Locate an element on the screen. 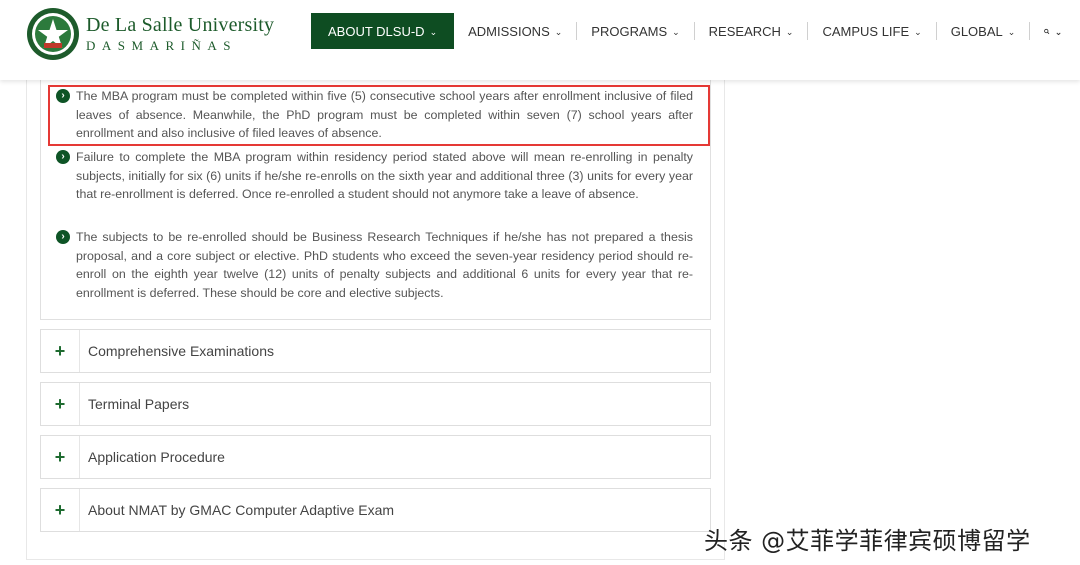 This screenshot has height=565, width=1080. nav-research-label: RESEARCH is located at coordinates (744, 31).